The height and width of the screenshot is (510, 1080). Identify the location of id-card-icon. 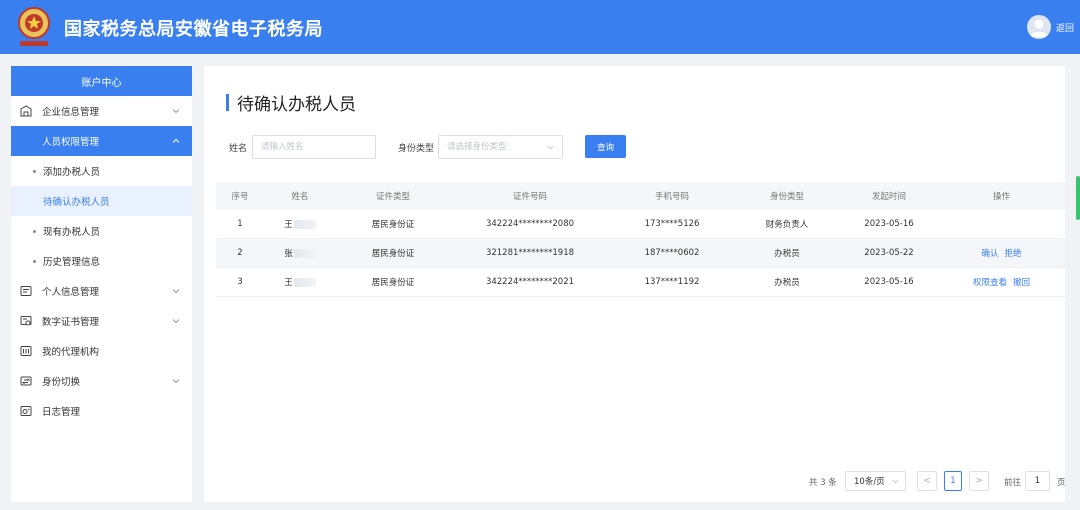
(26, 291).